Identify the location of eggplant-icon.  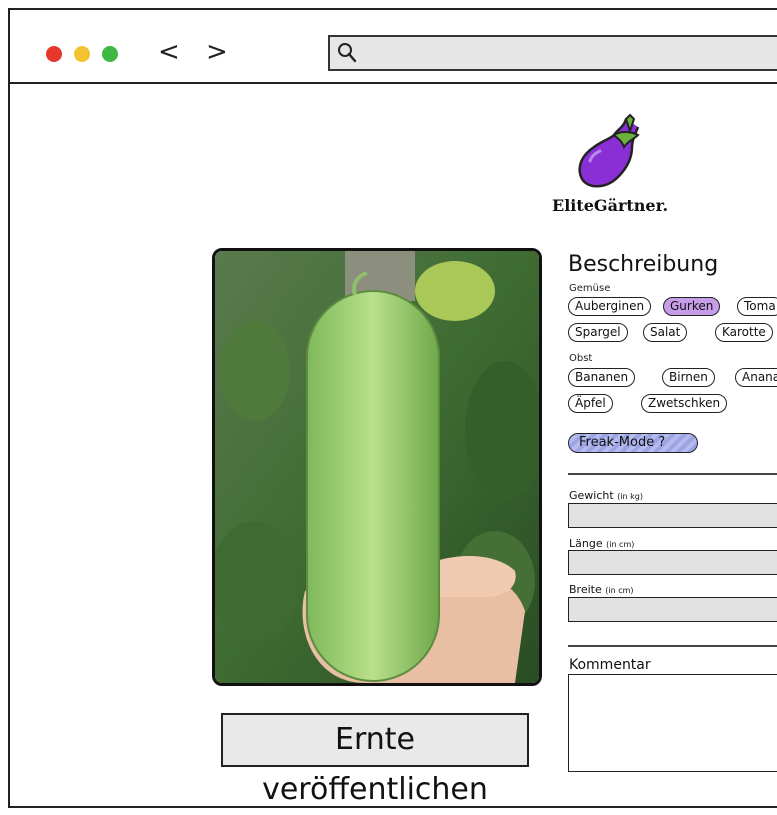
(610, 151).